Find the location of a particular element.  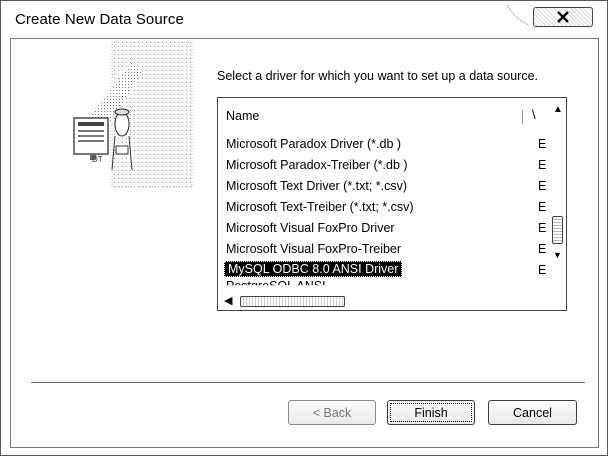

scroll-up-arrow-icon: ▲ is located at coordinates (558, 109).